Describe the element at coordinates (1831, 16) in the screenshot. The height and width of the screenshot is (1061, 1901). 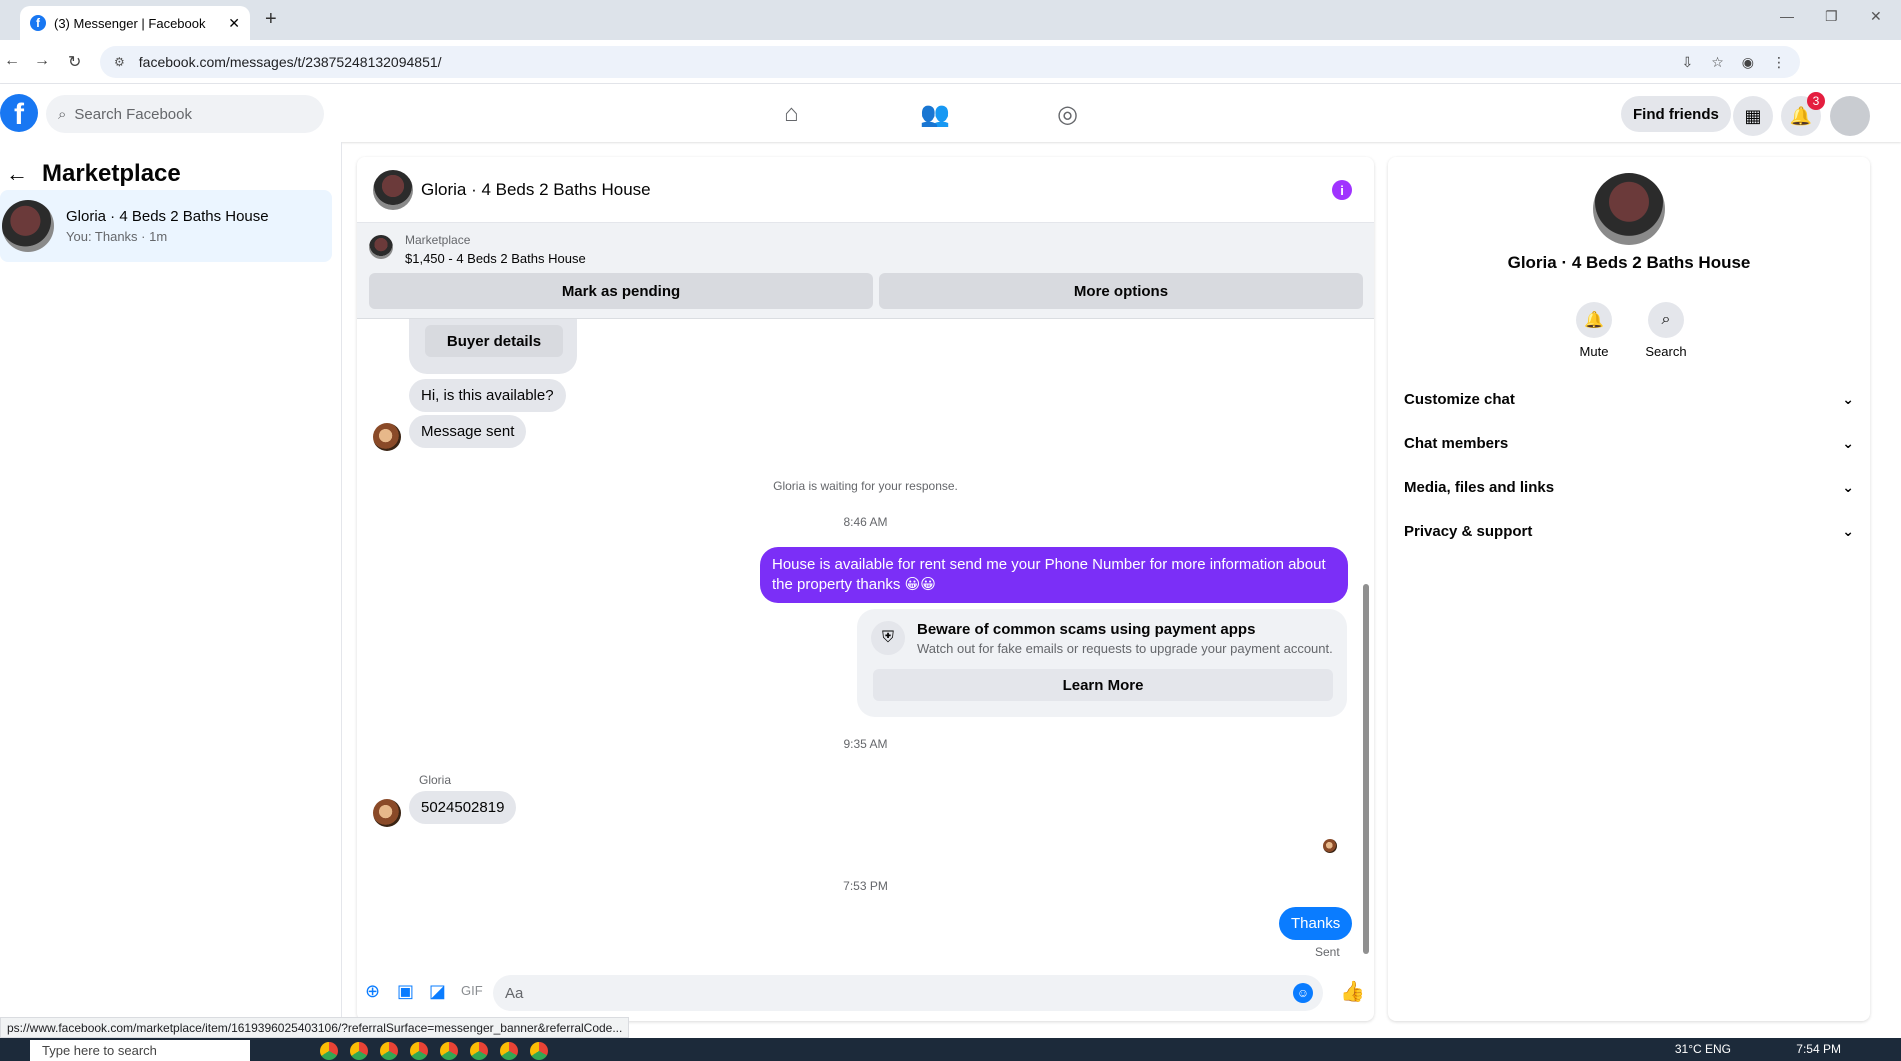
I see `restore-icon: ❐` at that location.